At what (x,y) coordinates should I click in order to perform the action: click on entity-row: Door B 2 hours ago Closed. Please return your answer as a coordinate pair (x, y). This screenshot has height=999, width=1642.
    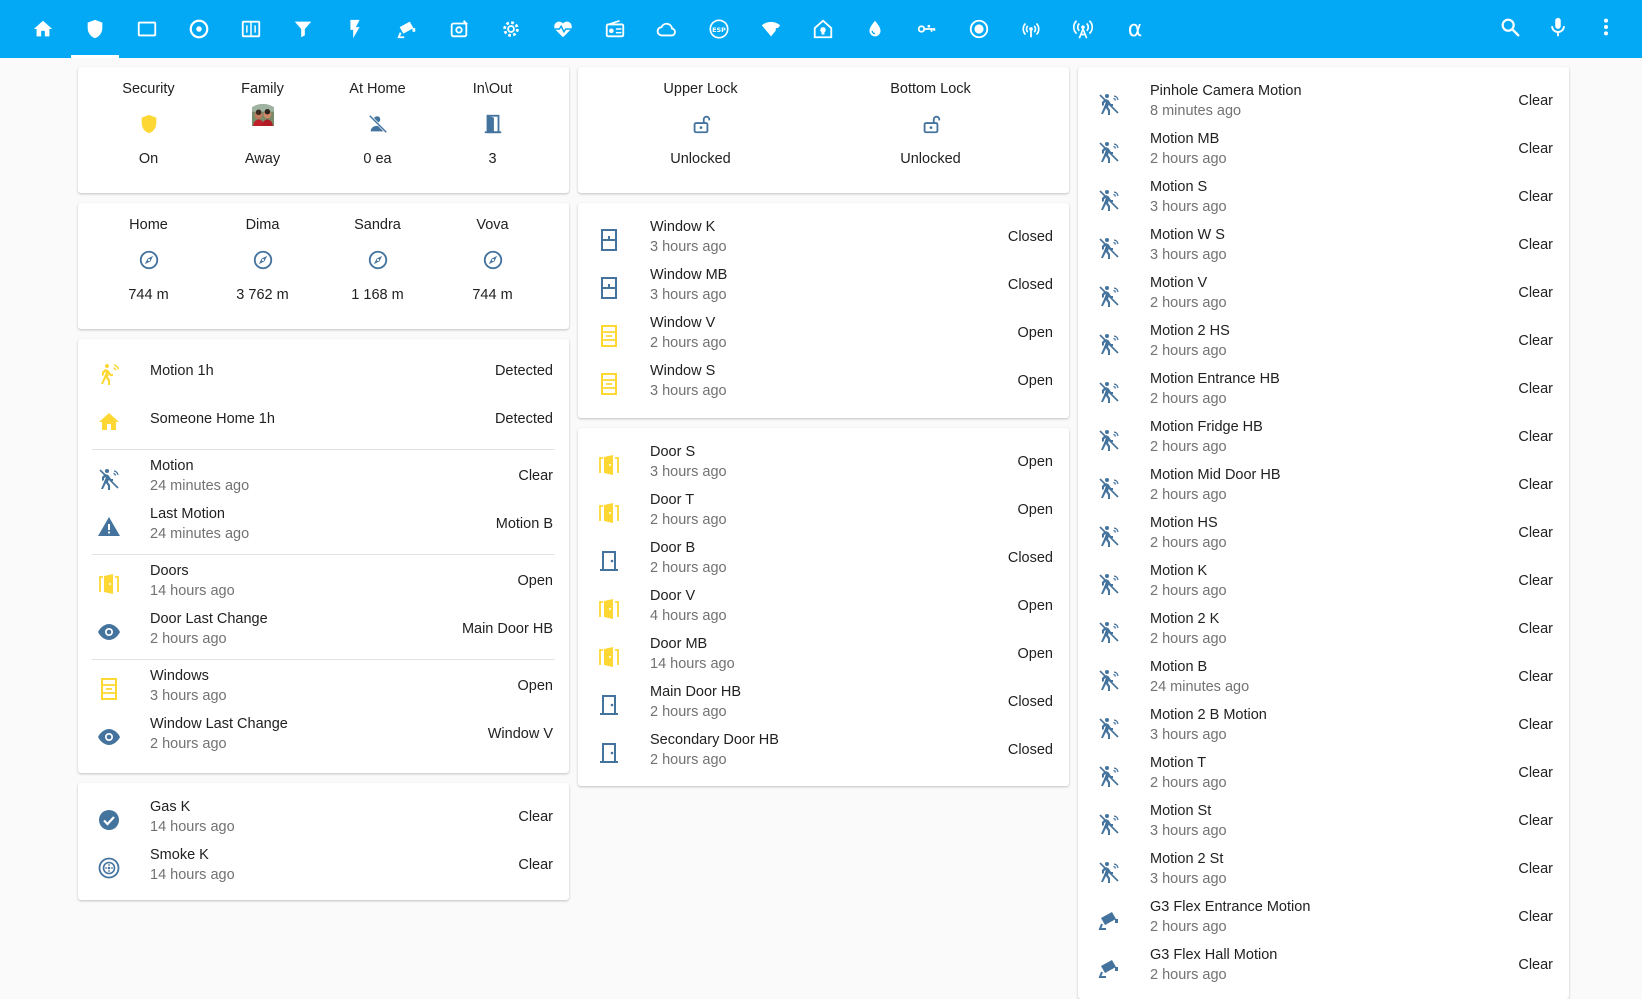
    Looking at the image, I should click on (823, 560).